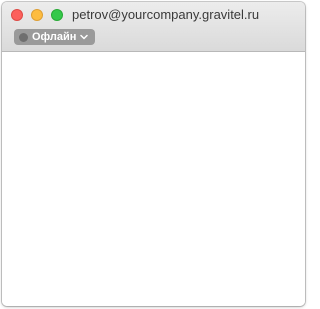 The height and width of the screenshot is (309, 320). What do you see at coordinates (166, 14) in the screenshot?
I see `window-title: petrov@yourcompany.gravitel.ru` at bounding box center [166, 14].